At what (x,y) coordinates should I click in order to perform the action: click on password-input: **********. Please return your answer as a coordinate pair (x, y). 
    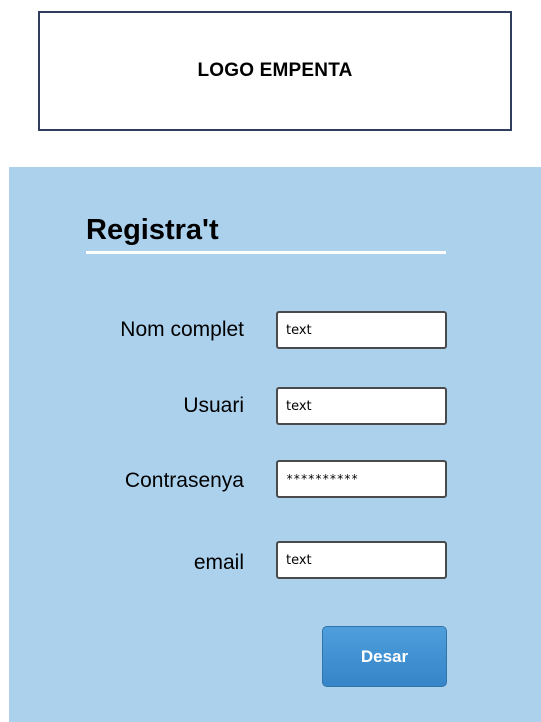
    Looking at the image, I should click on (361, 479).